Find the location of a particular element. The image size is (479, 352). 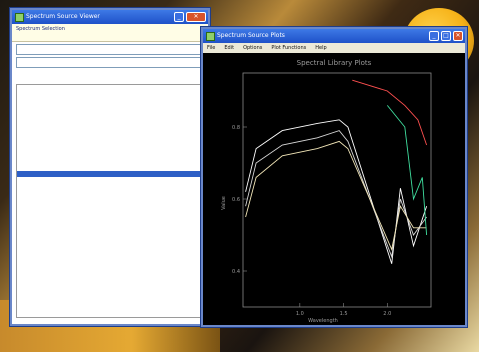

menu-item-options: Options is located at coordinates (252, 48).